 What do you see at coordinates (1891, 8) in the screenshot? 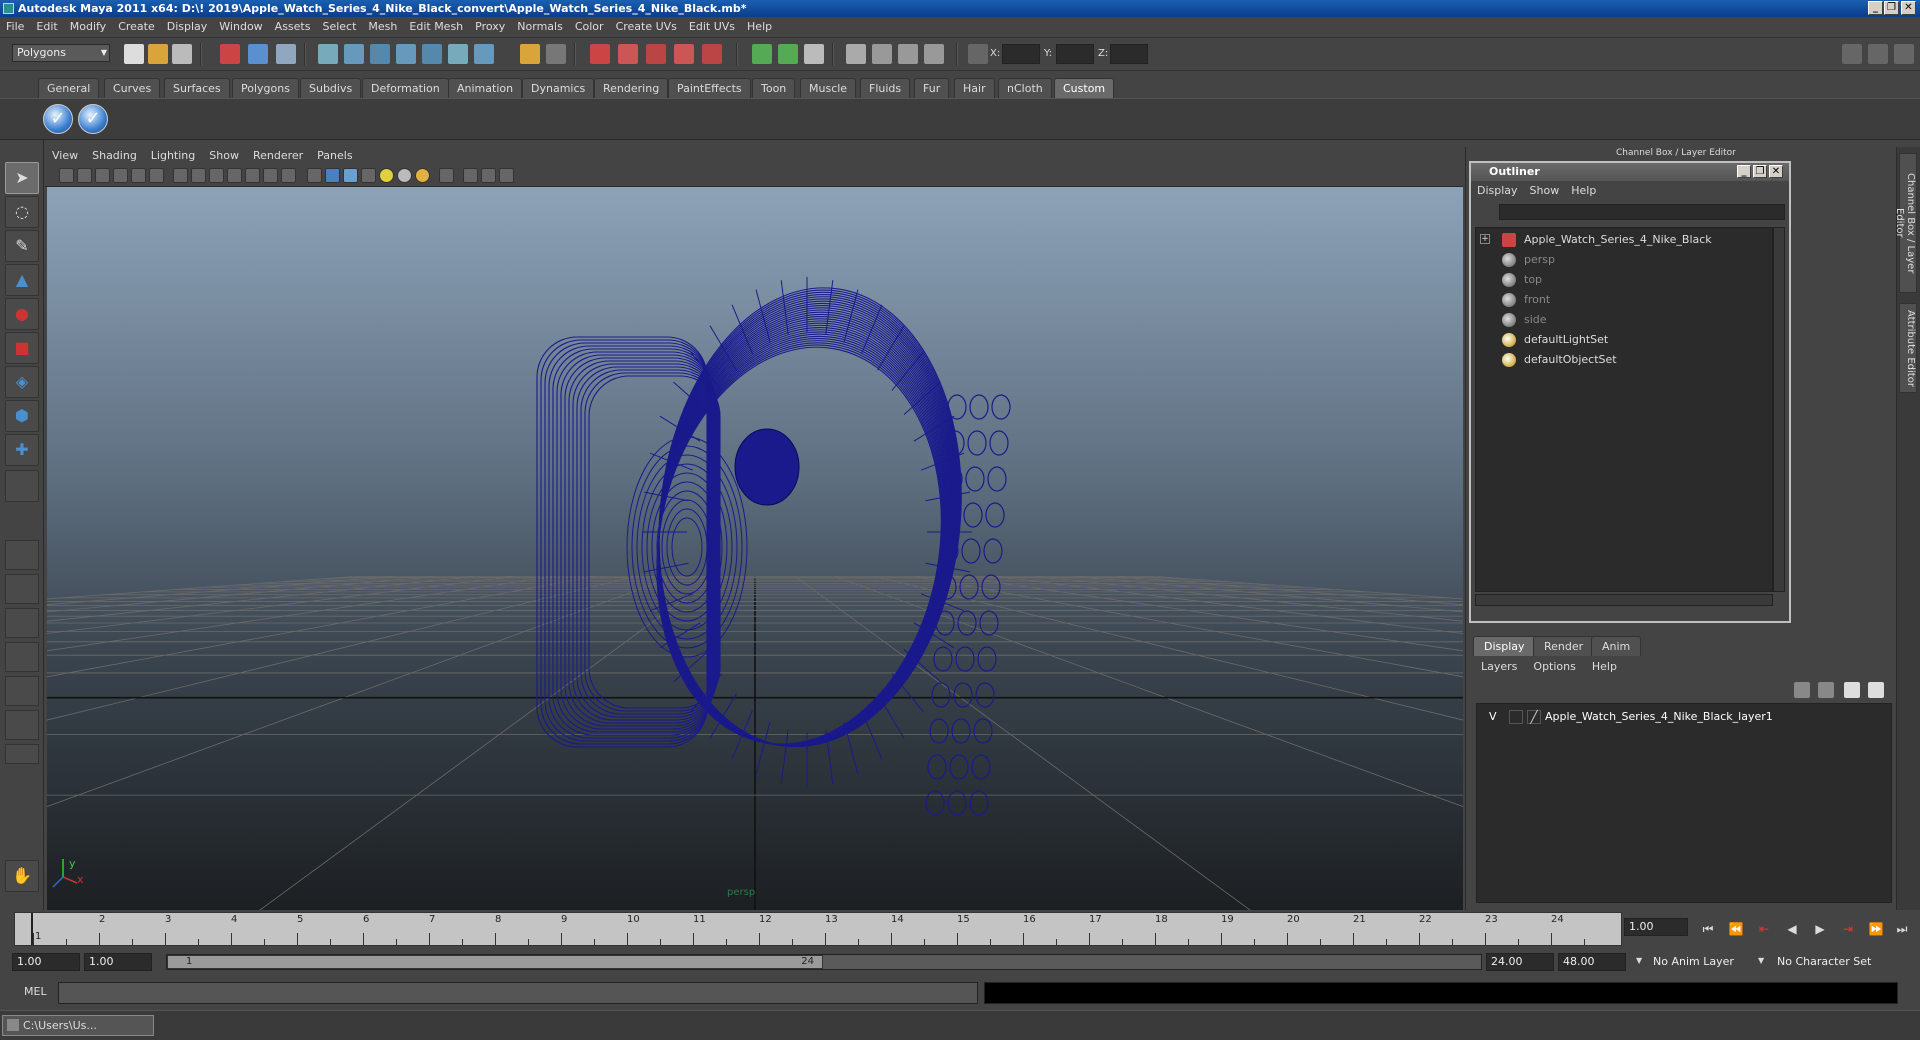
I see `restore-button: ❐` at bounding box center [1891, 8].